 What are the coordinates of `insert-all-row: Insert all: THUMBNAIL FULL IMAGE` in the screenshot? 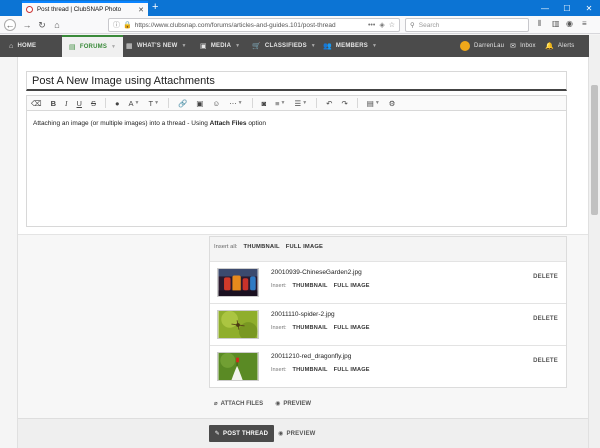 It's located at (268, 247).